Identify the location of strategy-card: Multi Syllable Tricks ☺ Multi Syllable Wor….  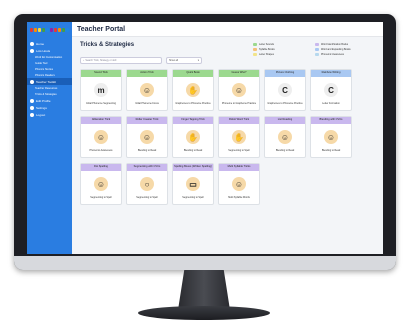
(239, 184).